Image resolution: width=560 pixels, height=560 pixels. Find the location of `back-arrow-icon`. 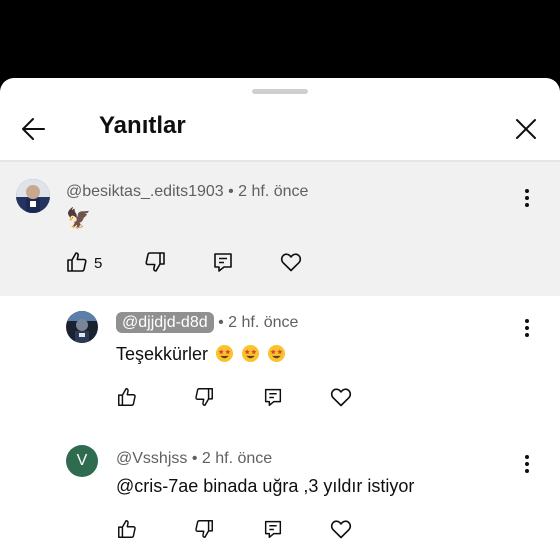

back-arrow-icon is located at coordinates (33, 129).